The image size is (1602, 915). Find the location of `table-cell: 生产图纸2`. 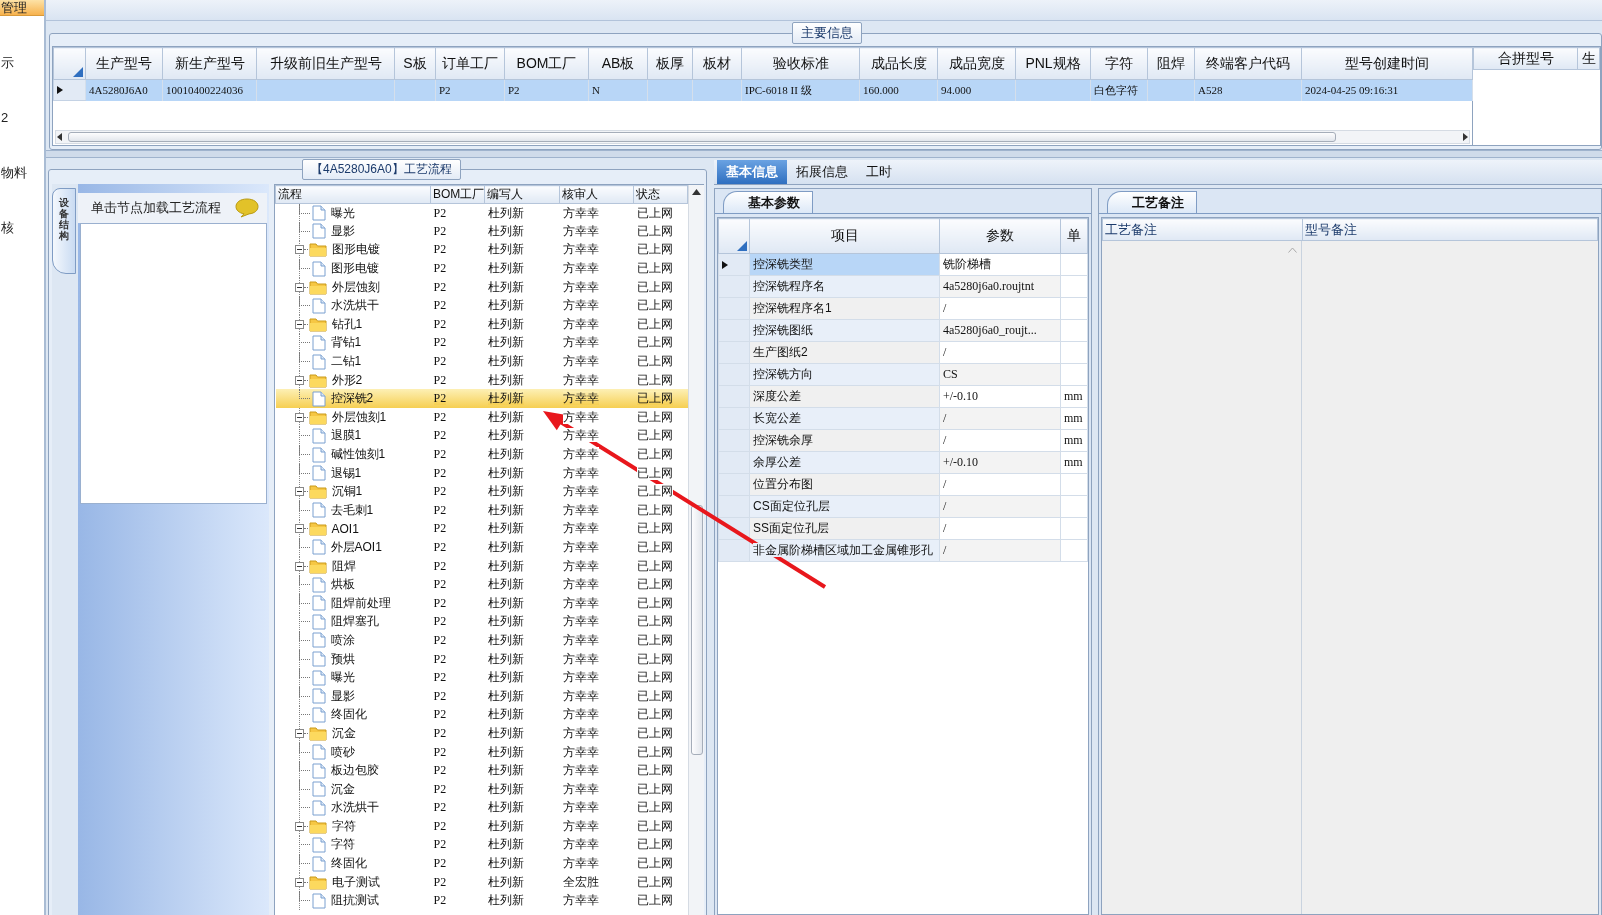

table-cell: 生产图纸2 is located at coordinates (780, 352).